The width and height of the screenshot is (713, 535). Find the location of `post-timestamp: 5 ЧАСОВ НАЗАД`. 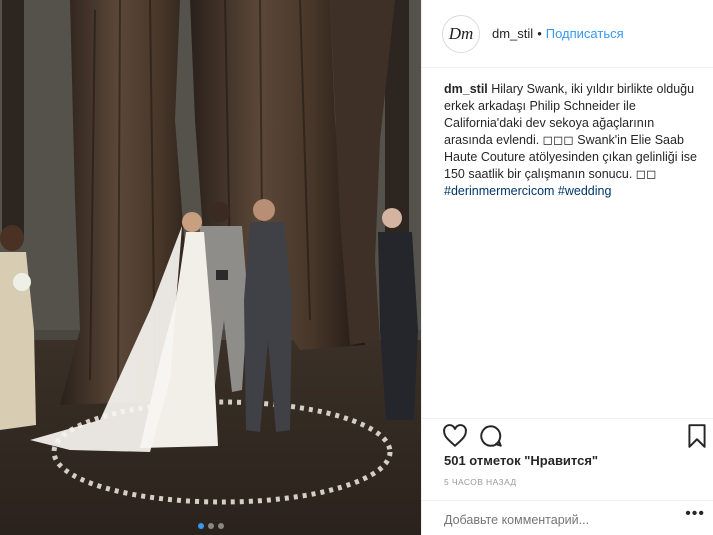

post-timestamp: 5 ЧАСОВ НАЗАД is located at coordinates (480, 482).